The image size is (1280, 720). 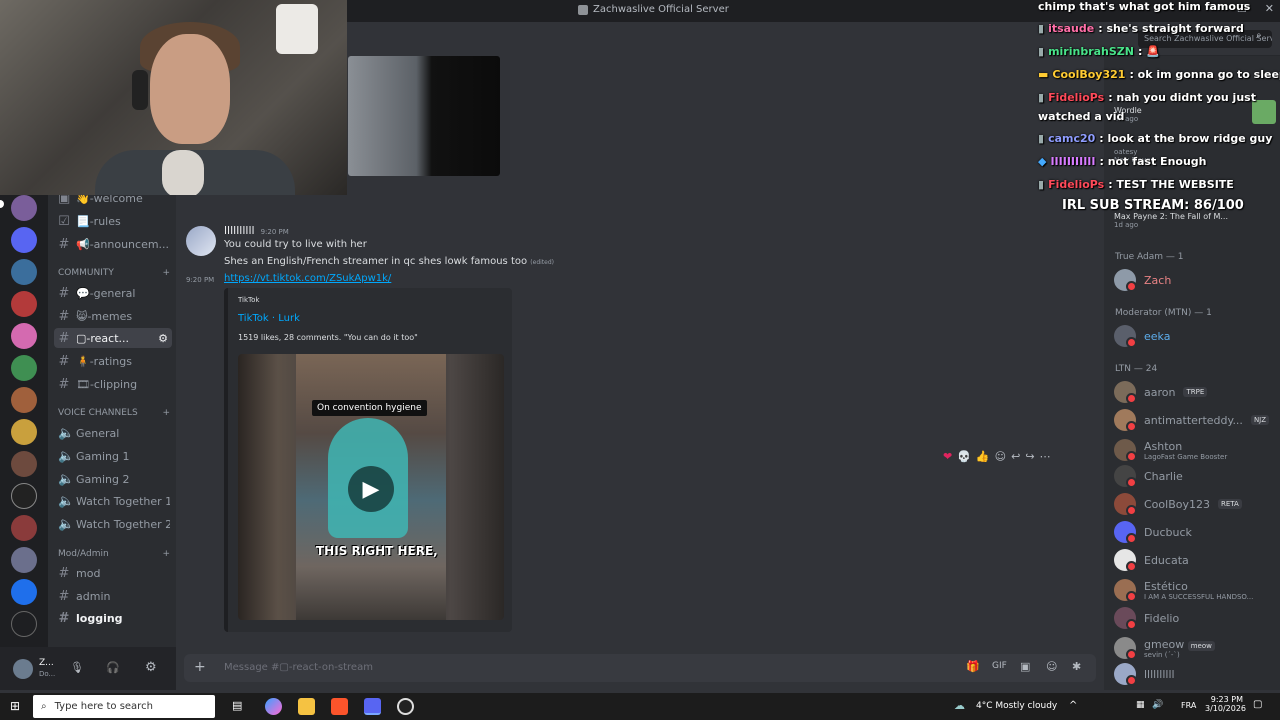 What do you see at coordinates (1194, 336) in the screenshot?
I see `member-eeka: eeka` at bounding box center [1194, 336].